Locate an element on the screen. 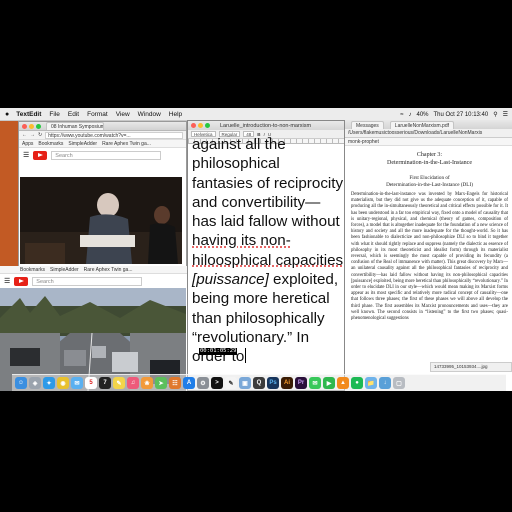 Image resolution: width=512 pixels, height=512 pixels. pdf-bookmark: monk-prophet is located at coordinates (428, 142).